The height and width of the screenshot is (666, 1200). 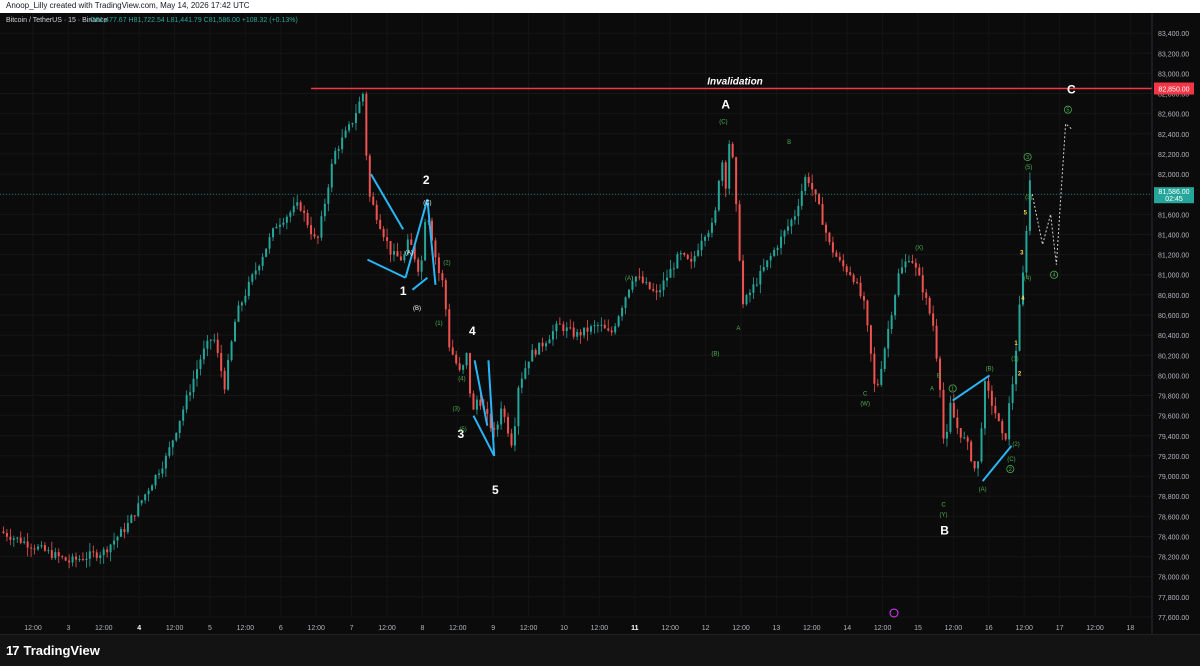 What do you see at coordinates (1010, 470) in the screenshot?
I see `wave-label-circled: 2` at bounding box center [1010, 470].